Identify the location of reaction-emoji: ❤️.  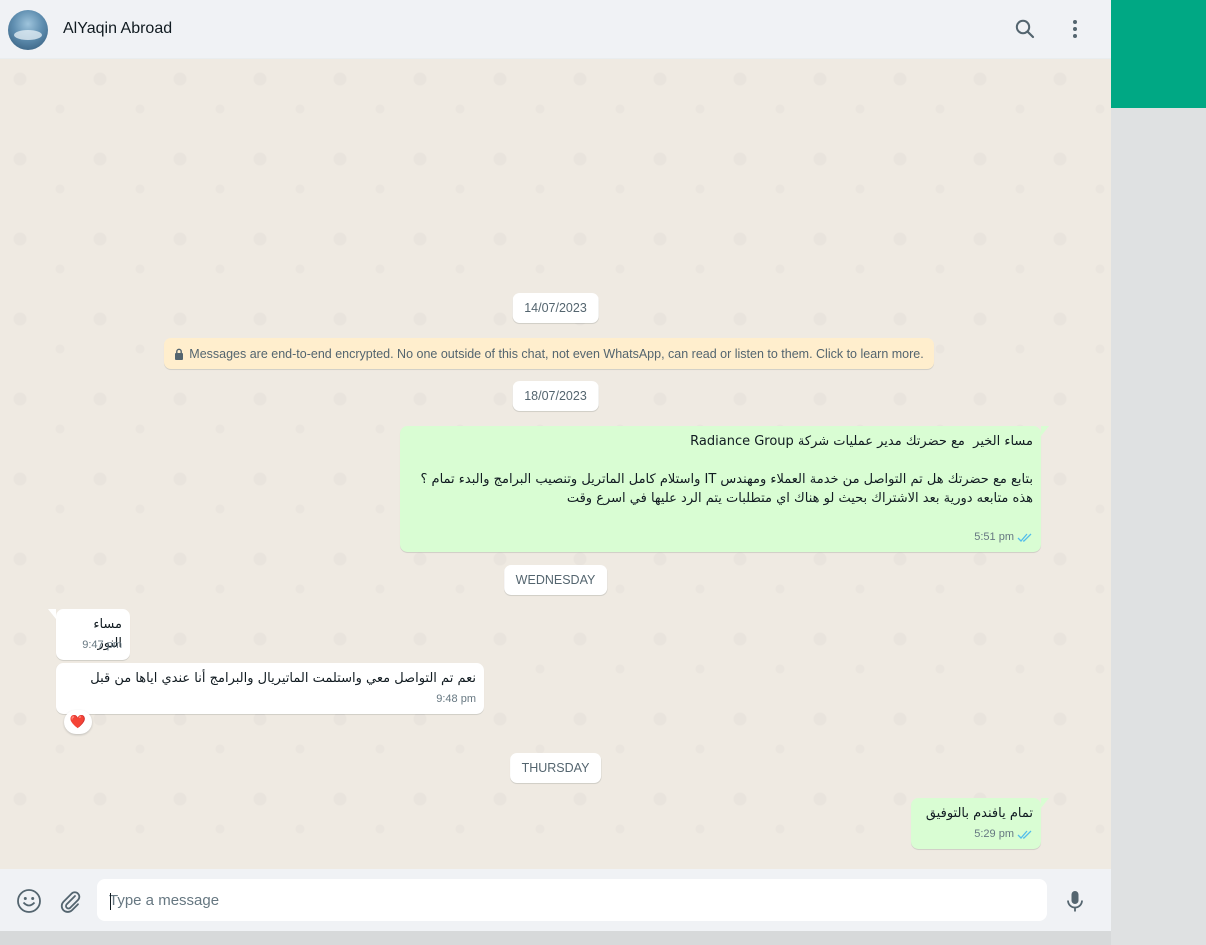
(78, 721).